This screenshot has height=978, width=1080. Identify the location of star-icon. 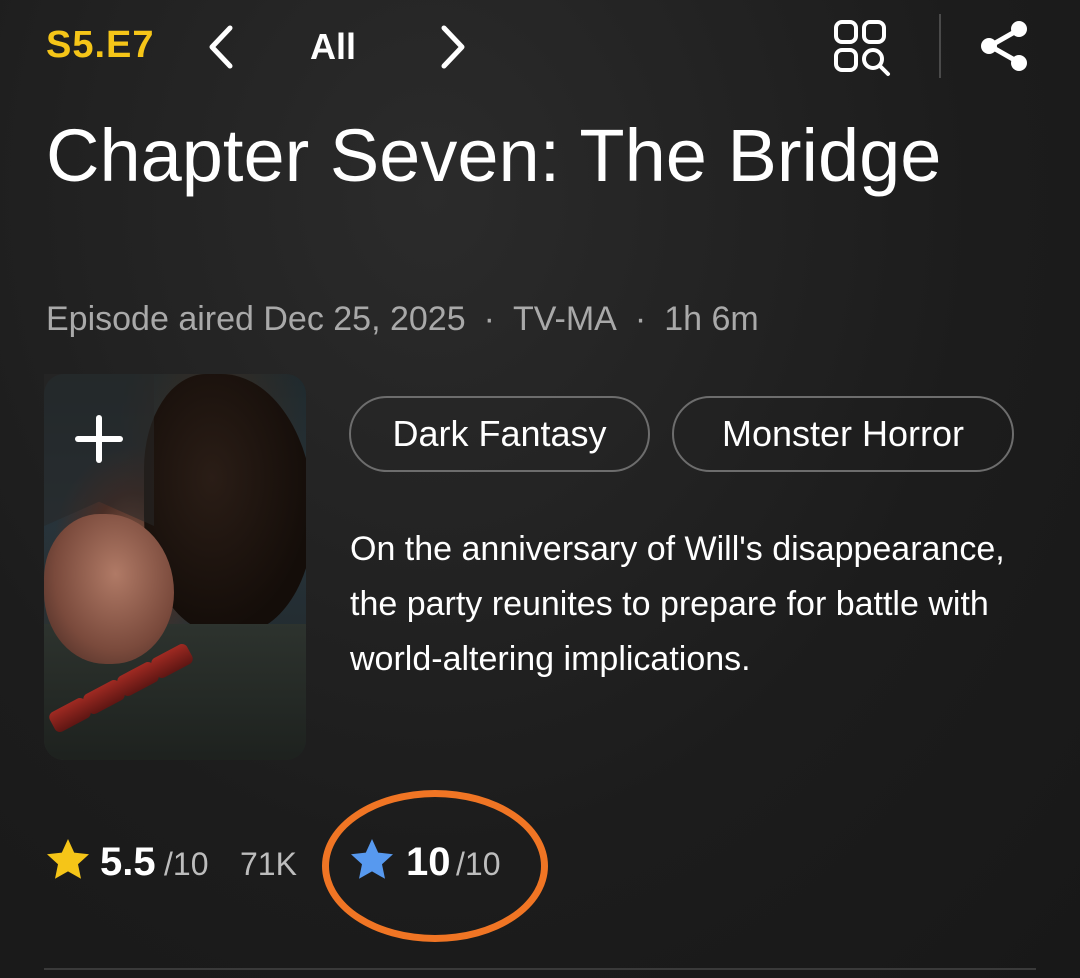
(68, 859).